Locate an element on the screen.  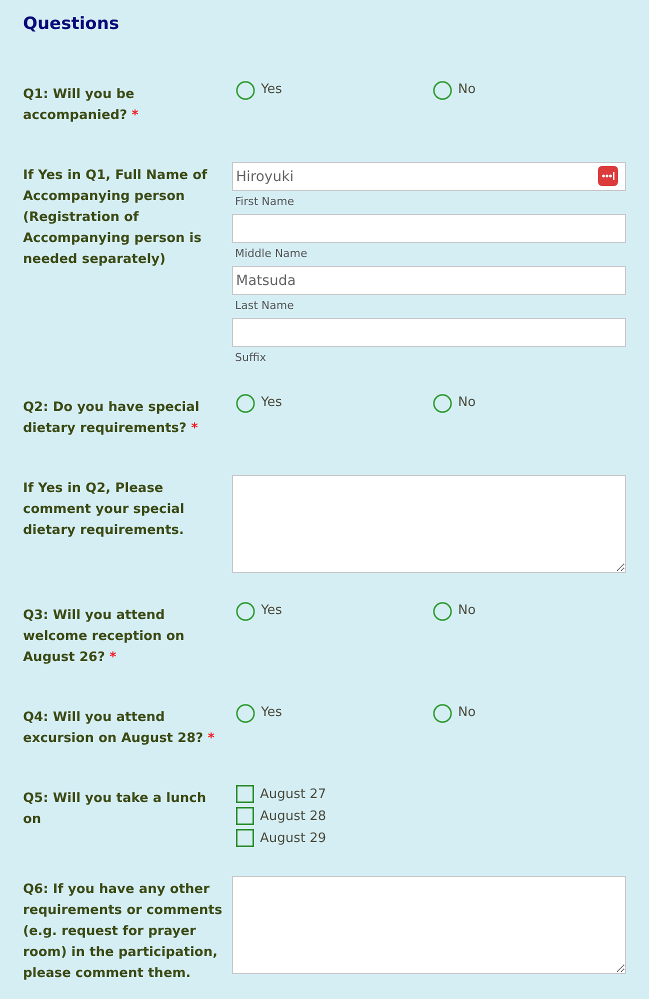
question-label: Q5: Will you take a lunch on is located at coordinates (114, 809).